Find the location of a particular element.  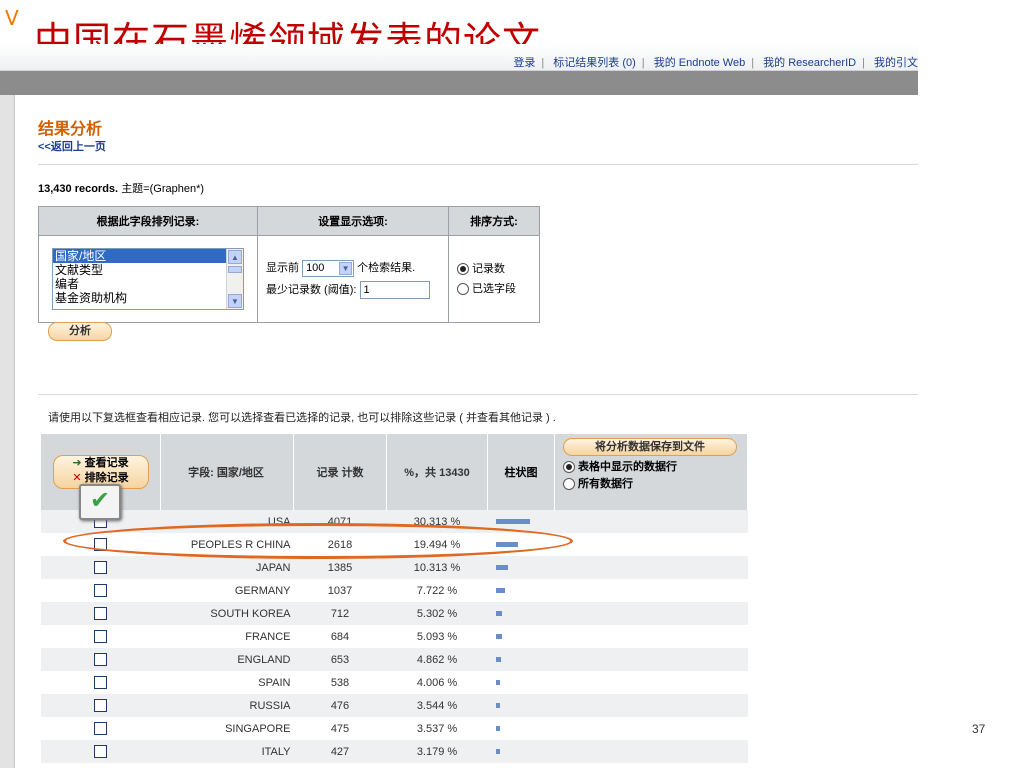

bar-column-header: 柱状图 is located at coordinates (521, 472).